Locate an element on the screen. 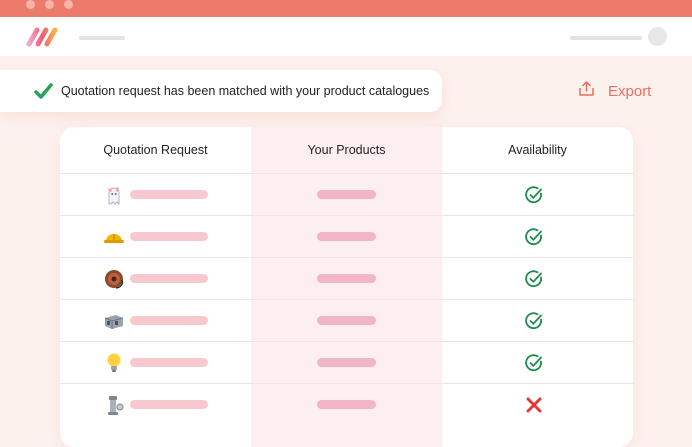 This screenshot has width=692, height=447. window-minimize-dot is located at coordinates (49, 4).